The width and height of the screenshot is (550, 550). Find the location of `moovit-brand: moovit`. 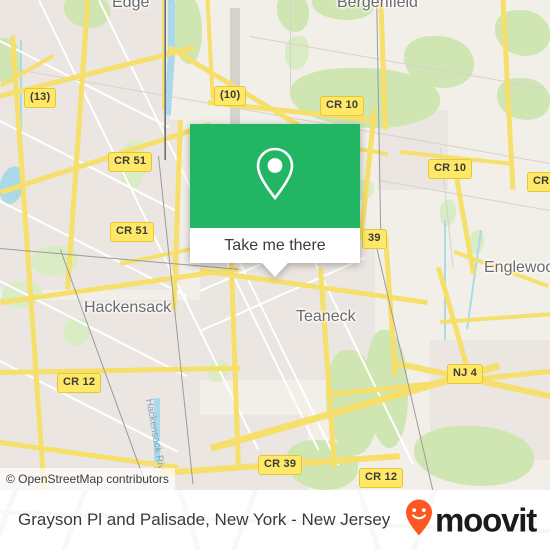

moovit-brand: moovit is located at coordinates (470, 520).